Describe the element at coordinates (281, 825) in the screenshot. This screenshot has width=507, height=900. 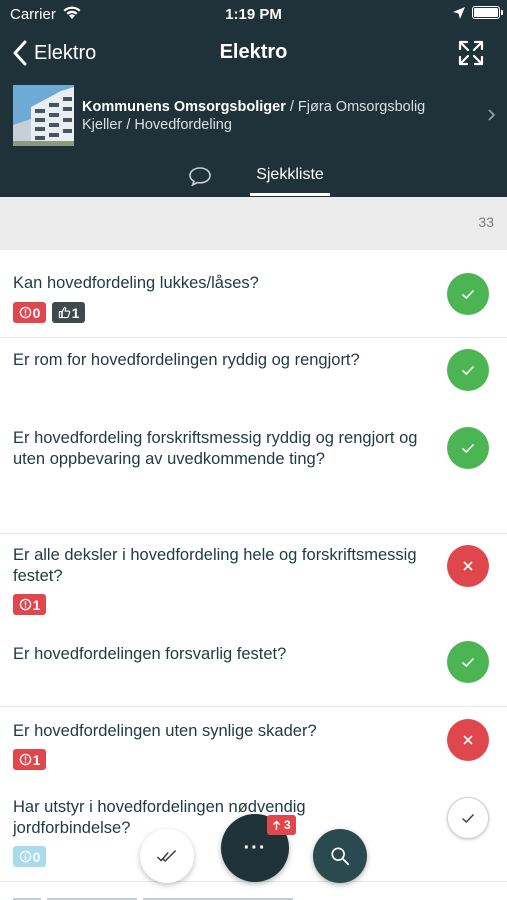
I see `upload-badge: 3` at that location.